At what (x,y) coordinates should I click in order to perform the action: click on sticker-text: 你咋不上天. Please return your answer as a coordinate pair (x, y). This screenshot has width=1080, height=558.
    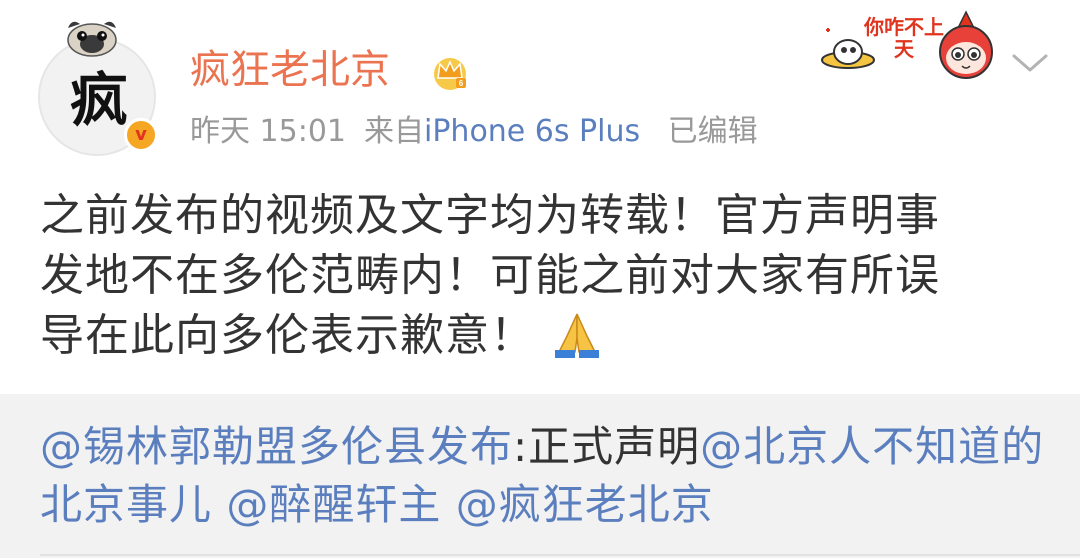
    Looking at the image, I should click on (904, 38).